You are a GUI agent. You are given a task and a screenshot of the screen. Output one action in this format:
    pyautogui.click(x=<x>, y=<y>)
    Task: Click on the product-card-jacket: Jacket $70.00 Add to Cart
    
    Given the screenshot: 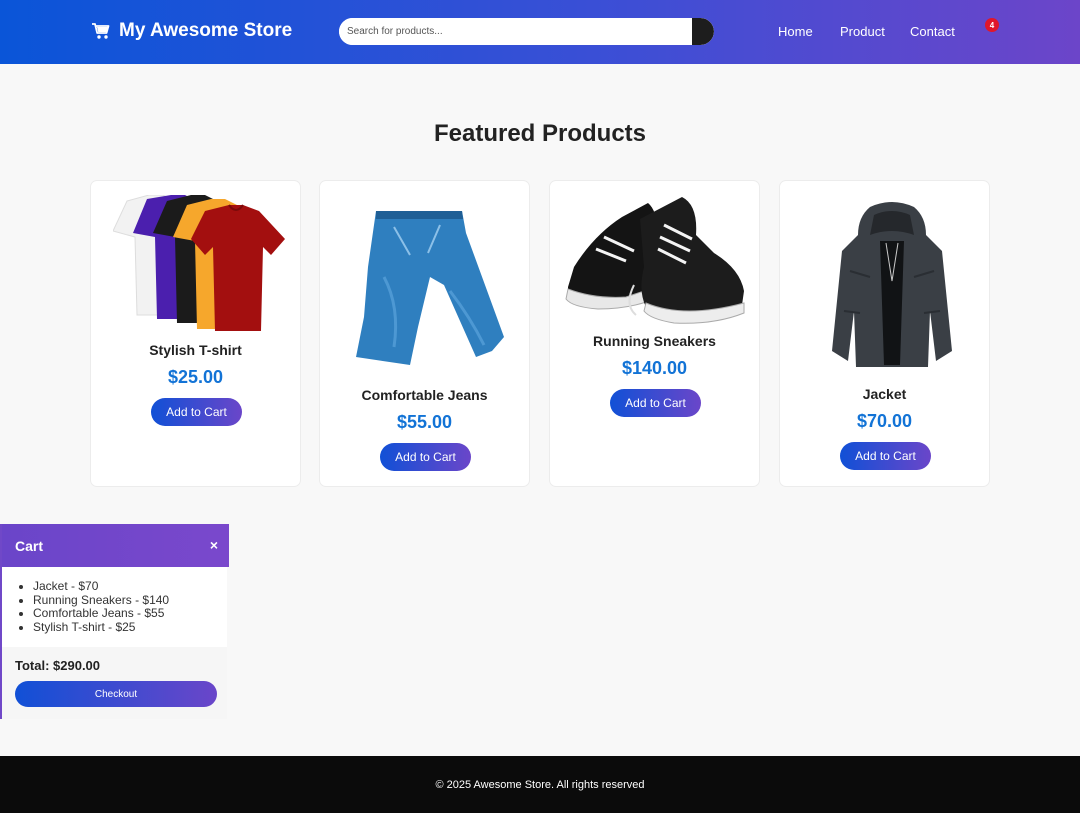 What is the action you would take?
    pyautogui.click(x=884, y=333)
    